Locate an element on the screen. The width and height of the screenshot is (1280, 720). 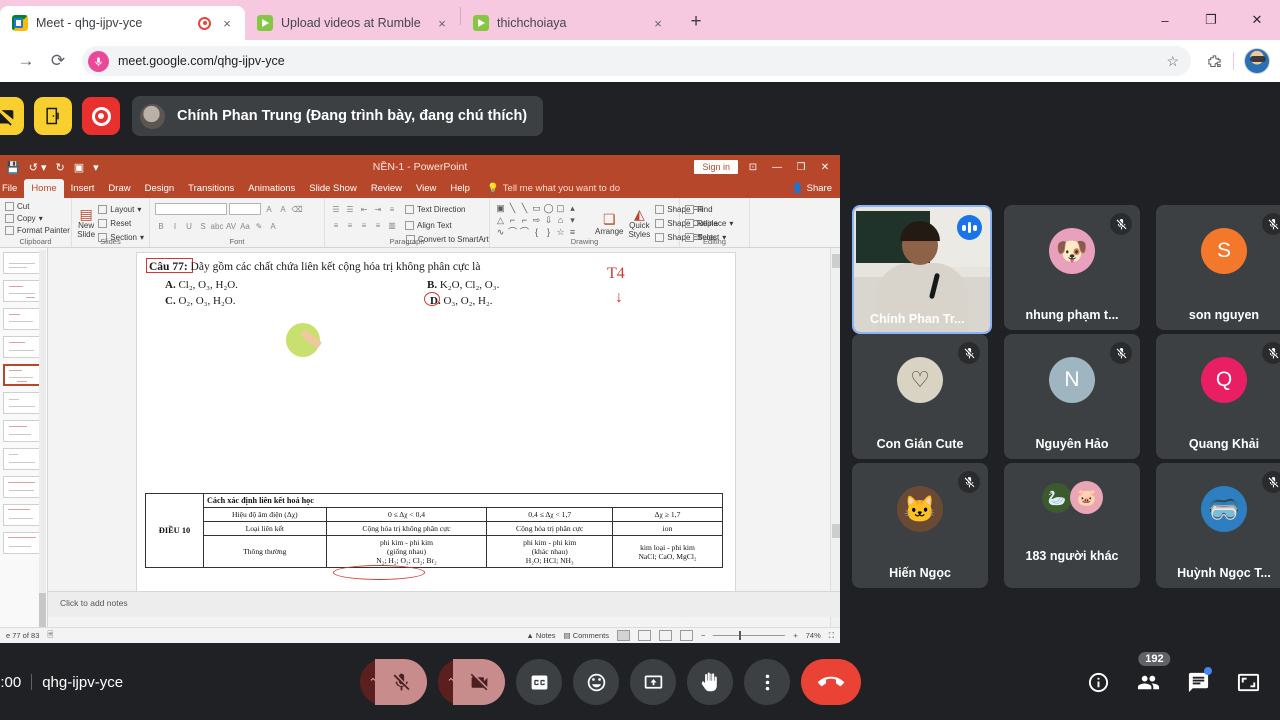
leave-call-button is located at coordinates (831, 682).